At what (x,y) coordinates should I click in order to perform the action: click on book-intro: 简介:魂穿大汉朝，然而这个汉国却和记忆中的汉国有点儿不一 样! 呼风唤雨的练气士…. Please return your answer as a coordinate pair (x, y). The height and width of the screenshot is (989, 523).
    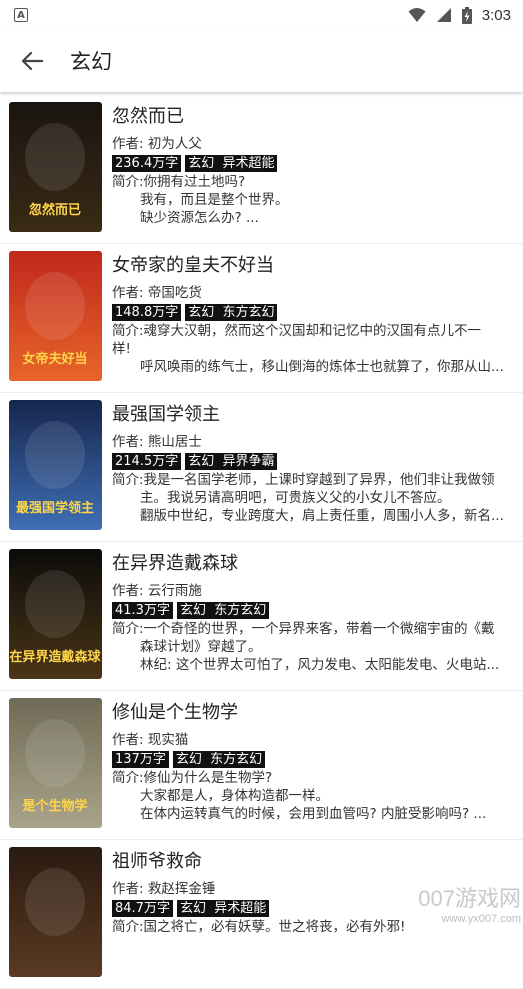
    Looking at the image, I should click on (312, 349).